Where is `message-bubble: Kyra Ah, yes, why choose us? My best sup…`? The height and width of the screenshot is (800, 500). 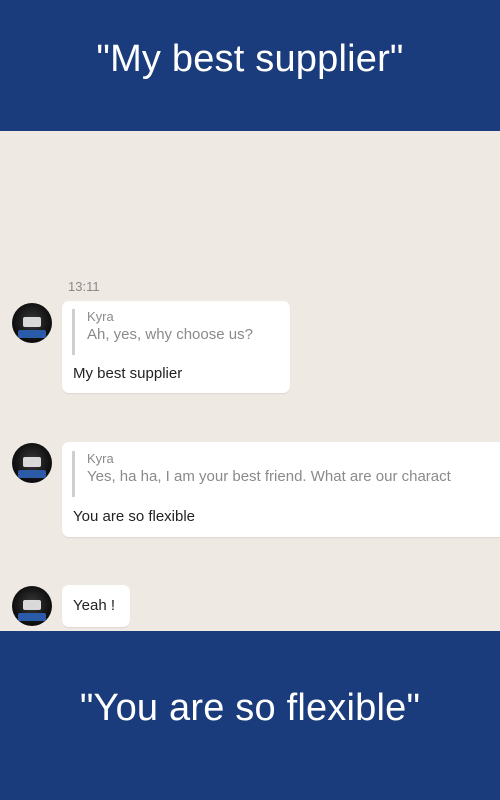 message-bubble: Kyra Ah, yes, why choose us? My best sup… is located at coordinates (176, 347).